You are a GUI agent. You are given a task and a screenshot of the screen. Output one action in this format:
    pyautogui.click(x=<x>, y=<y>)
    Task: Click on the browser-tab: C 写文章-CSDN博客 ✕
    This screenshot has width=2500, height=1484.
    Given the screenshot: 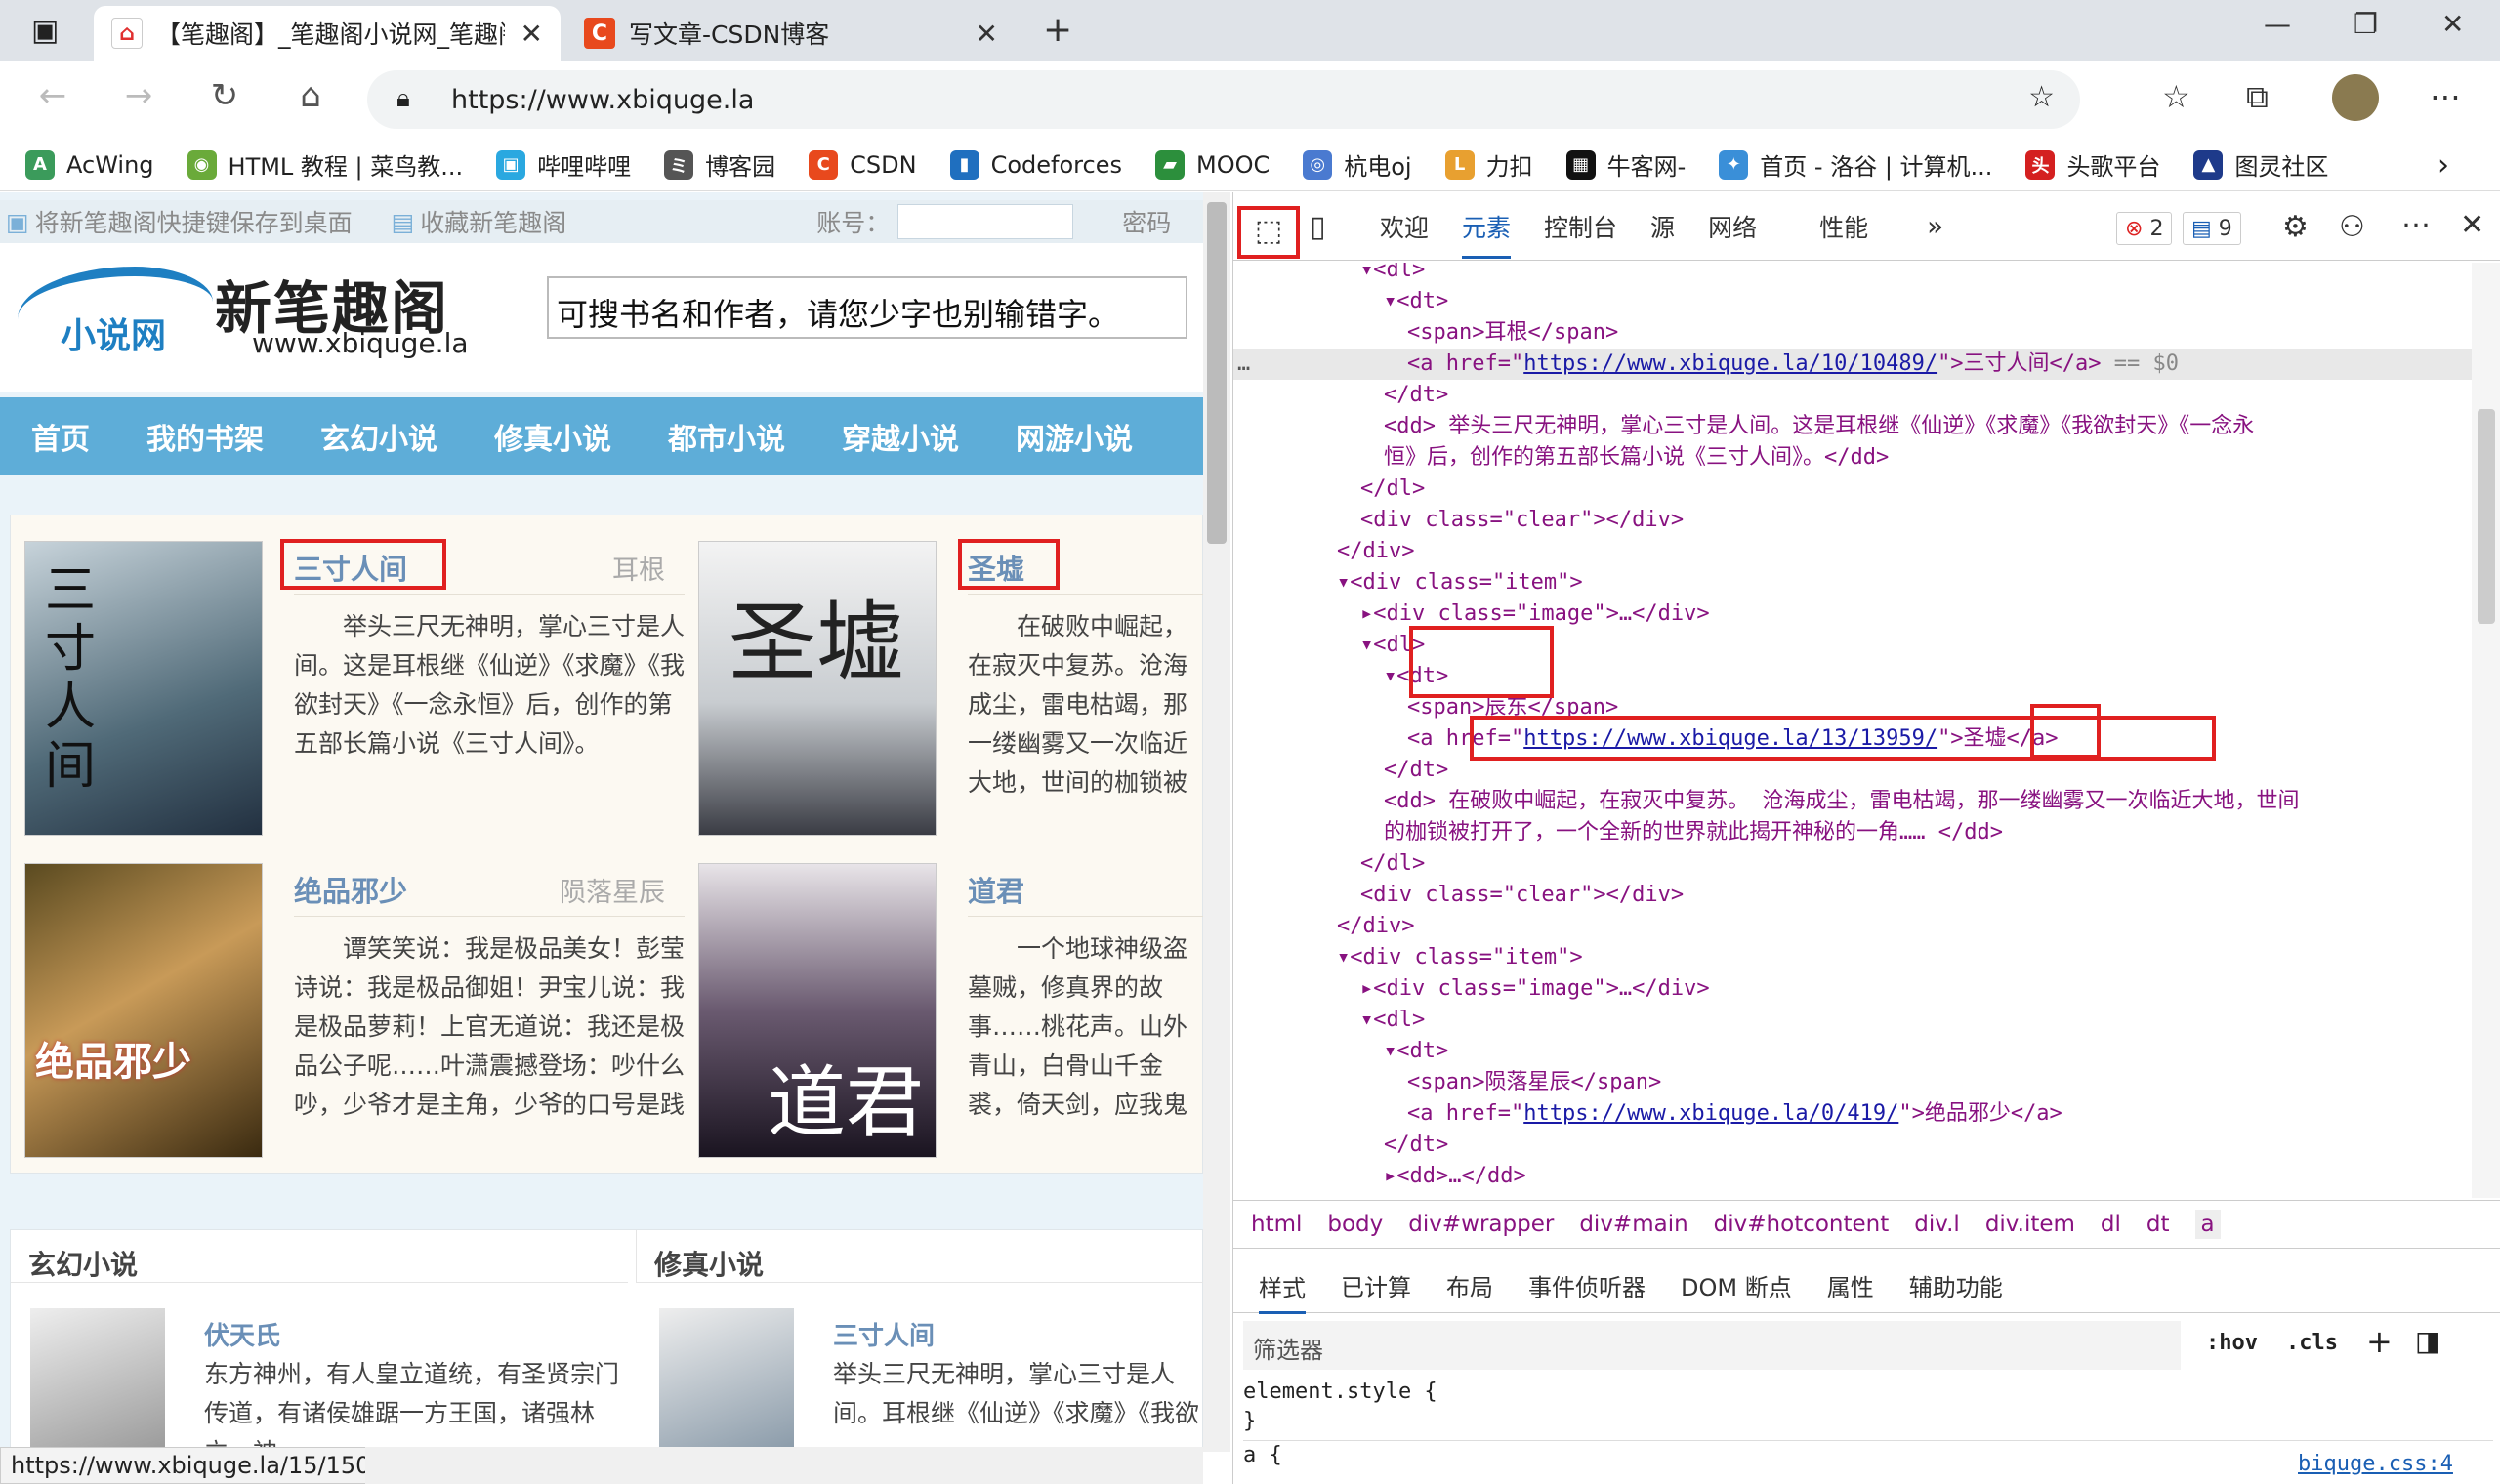 What is the action you would take?
    pyautogui.click(x=791, y=34)
    